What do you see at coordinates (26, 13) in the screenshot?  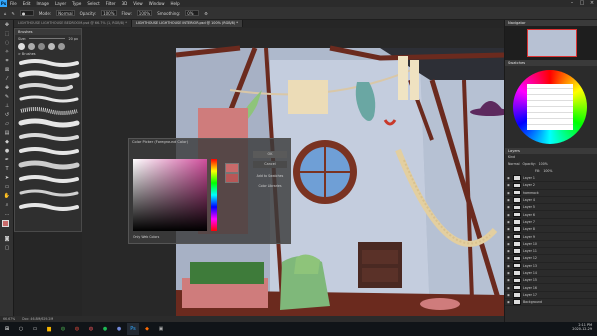 I see `brush-size-picker: ●` at bounding box center [26, 13].